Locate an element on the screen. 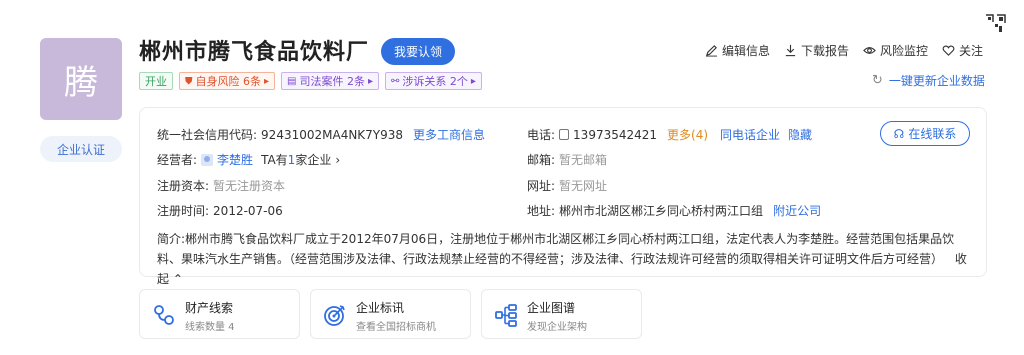 Image resolution: width=1024 pixels, height=355 pixels. phone-value: 13973542421 is located at coordinates (615, 134).